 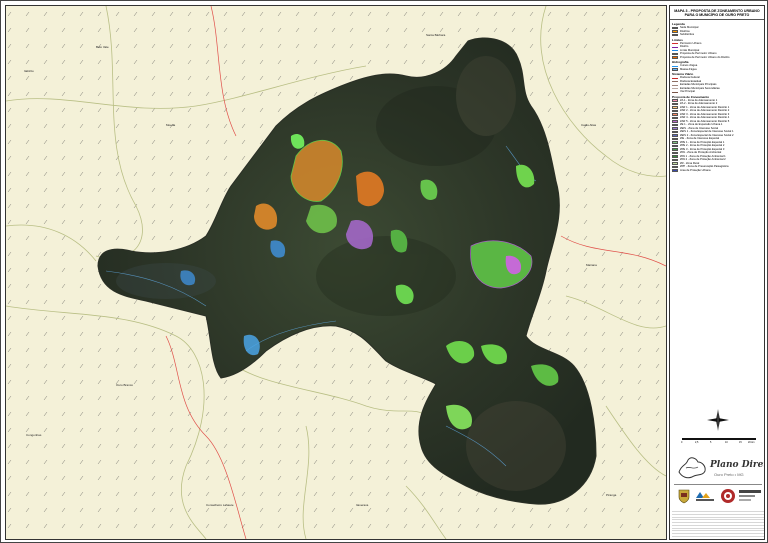 I want to click on legend-item: Proposta de Perímetro Urbano do Distrito, so click(x=717, y=58).